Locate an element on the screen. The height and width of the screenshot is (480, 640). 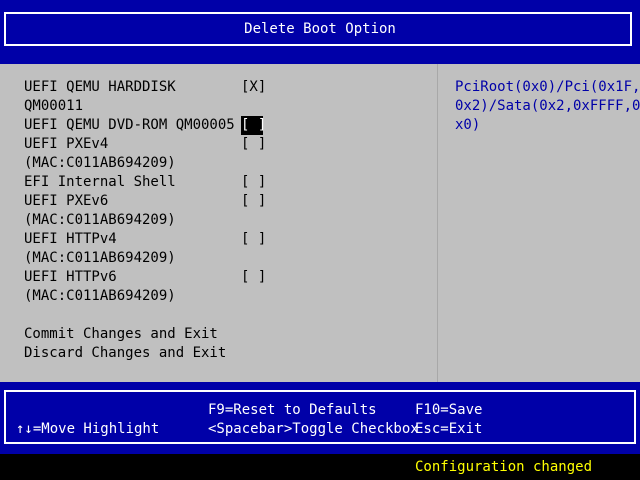
hint-save: F10=Save is located at coordinates (449, 410).